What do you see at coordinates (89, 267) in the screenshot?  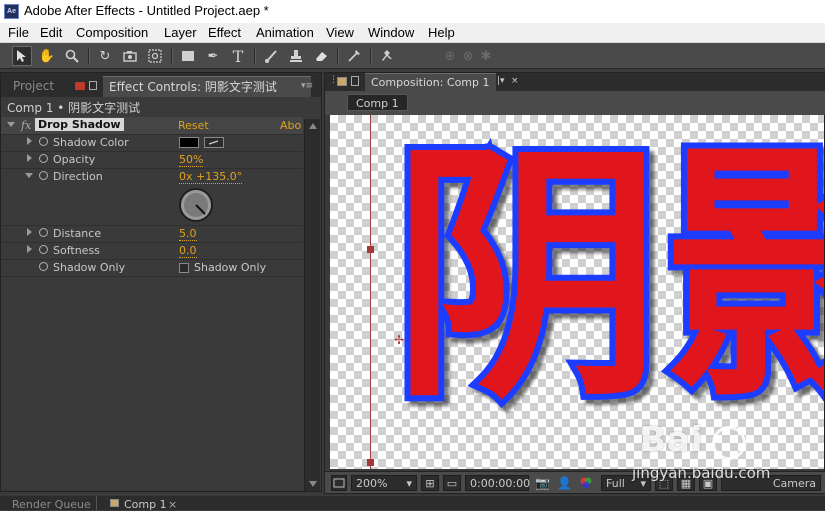 I see `shadow-only-label: Shadow Only` at bounding box center [89, 267].